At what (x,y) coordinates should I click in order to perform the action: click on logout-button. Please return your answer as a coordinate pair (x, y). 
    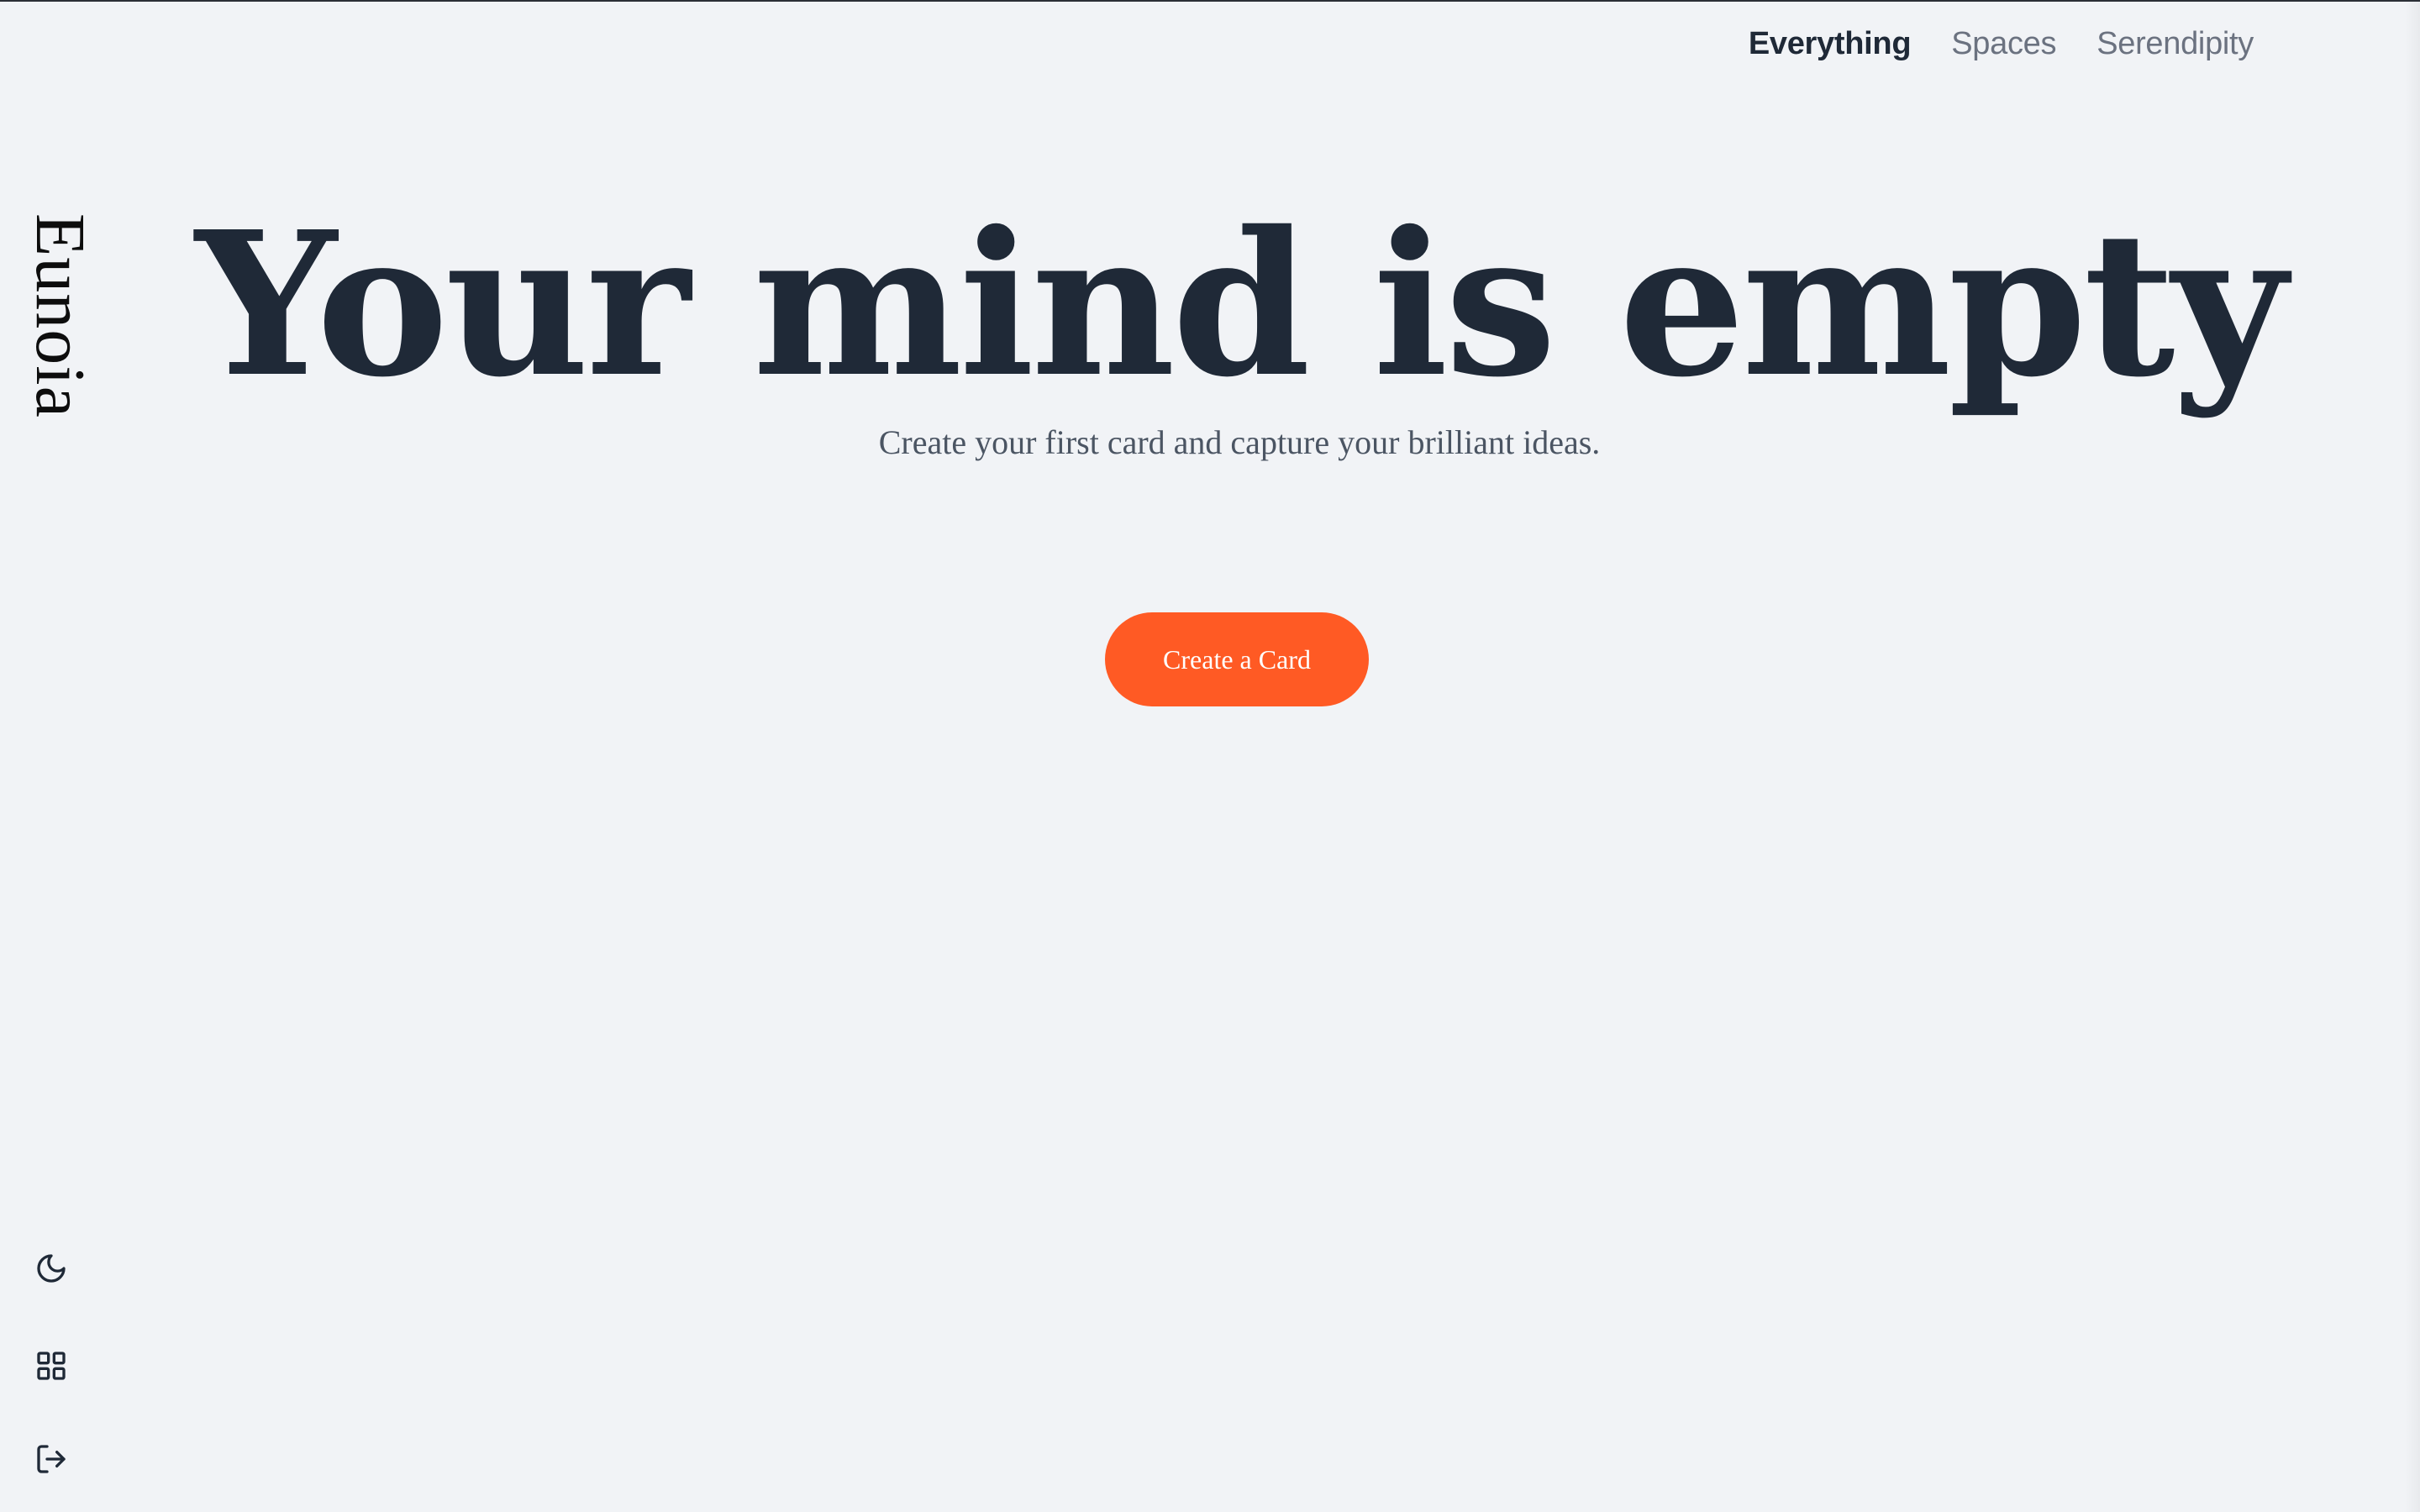
    Looking at the image, I should click on (51, 1459).